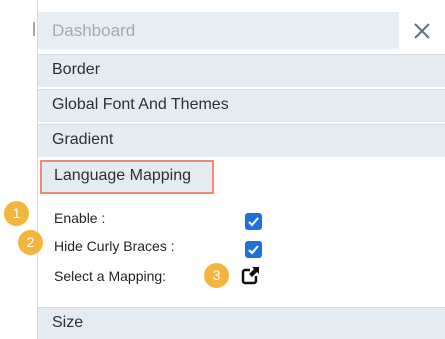 This screenshot has height=339, width=445. Describe the element at coordinates (76, 69) in the screenshot. I see `section-border-label: Border` at that location.